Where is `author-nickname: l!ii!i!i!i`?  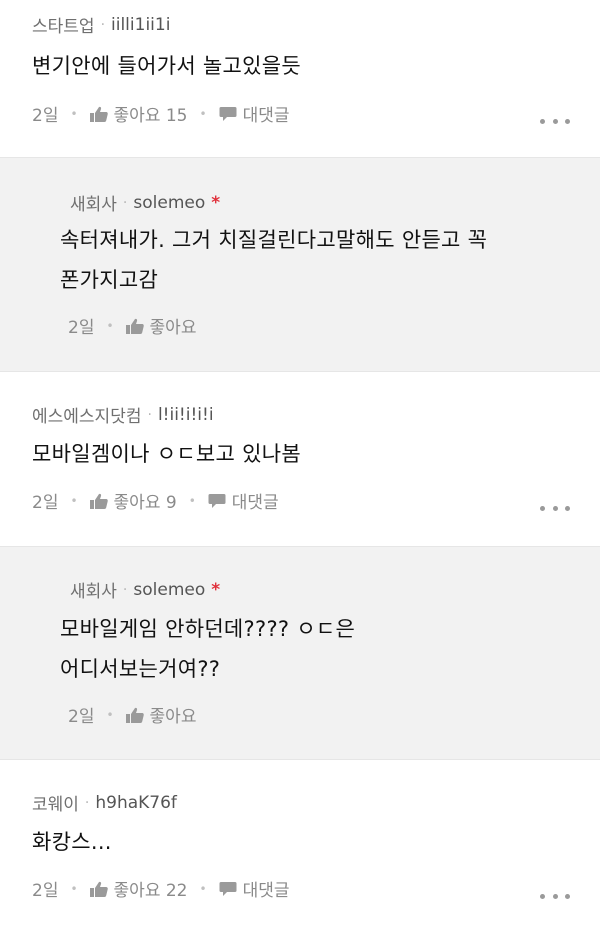 author-nickname: l!ii!i!i!i is located at coordinates (186, 415).